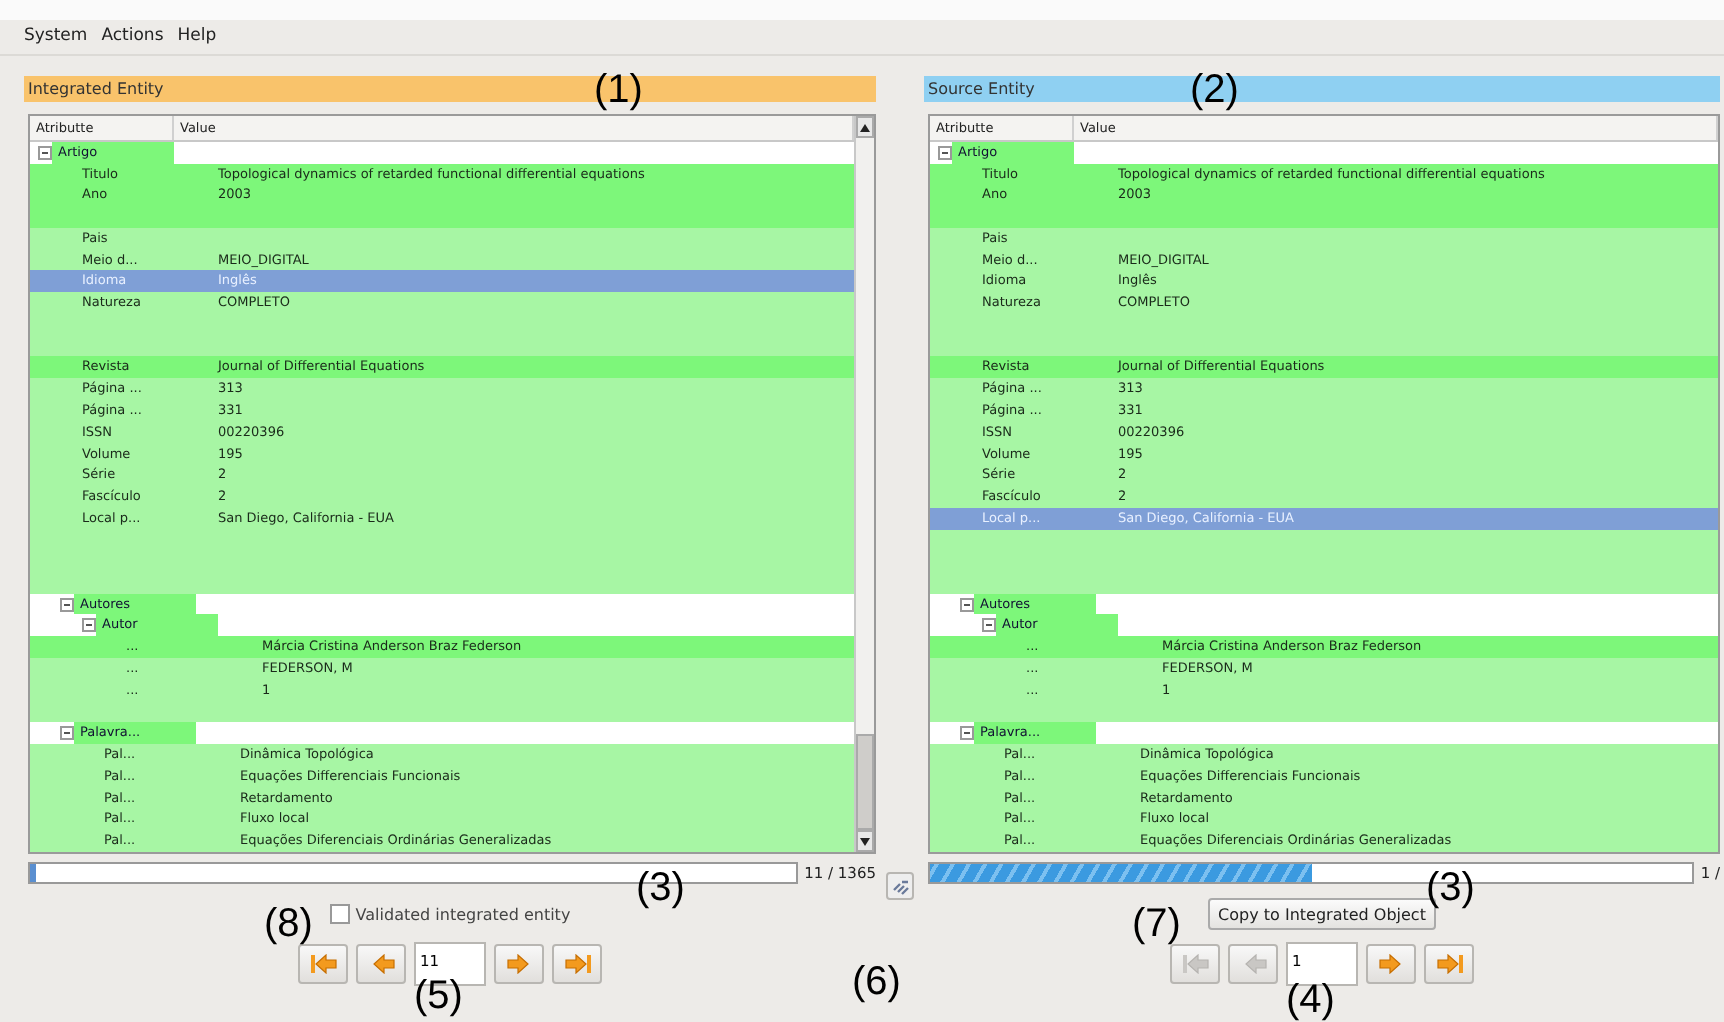 The height and width of the screenshot is (1022, 1724). Describe the element at coordinates (876, 982) in the screenshot. I see `callout-number: (6)` at that location.